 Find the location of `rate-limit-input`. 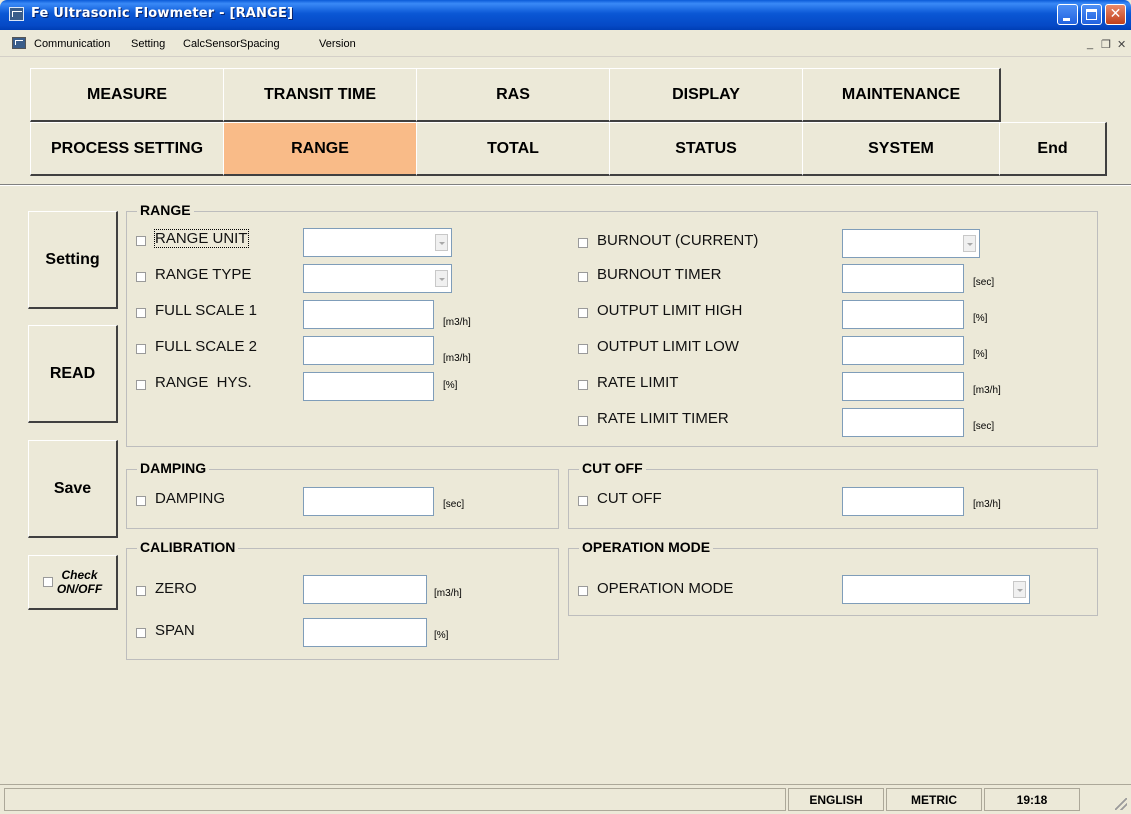

rate-limit-input is located at coordinates (903, 386).